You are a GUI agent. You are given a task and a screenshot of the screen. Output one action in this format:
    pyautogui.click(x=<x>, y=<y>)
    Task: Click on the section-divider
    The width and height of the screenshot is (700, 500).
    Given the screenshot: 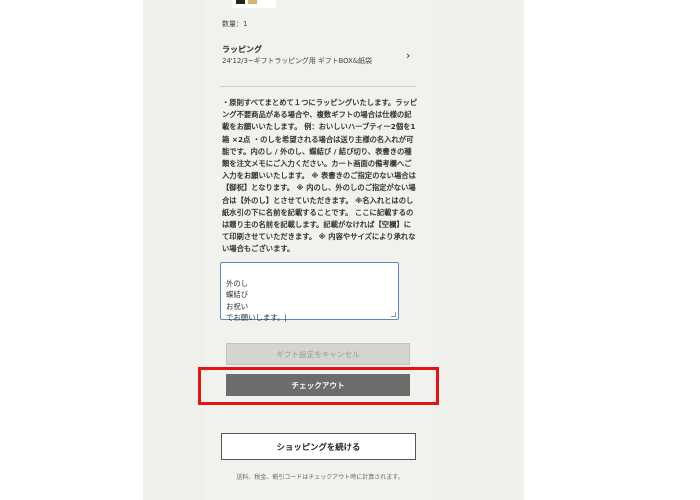 What is the action you would take?
    pyautogui.click(x=318, y=86)
    